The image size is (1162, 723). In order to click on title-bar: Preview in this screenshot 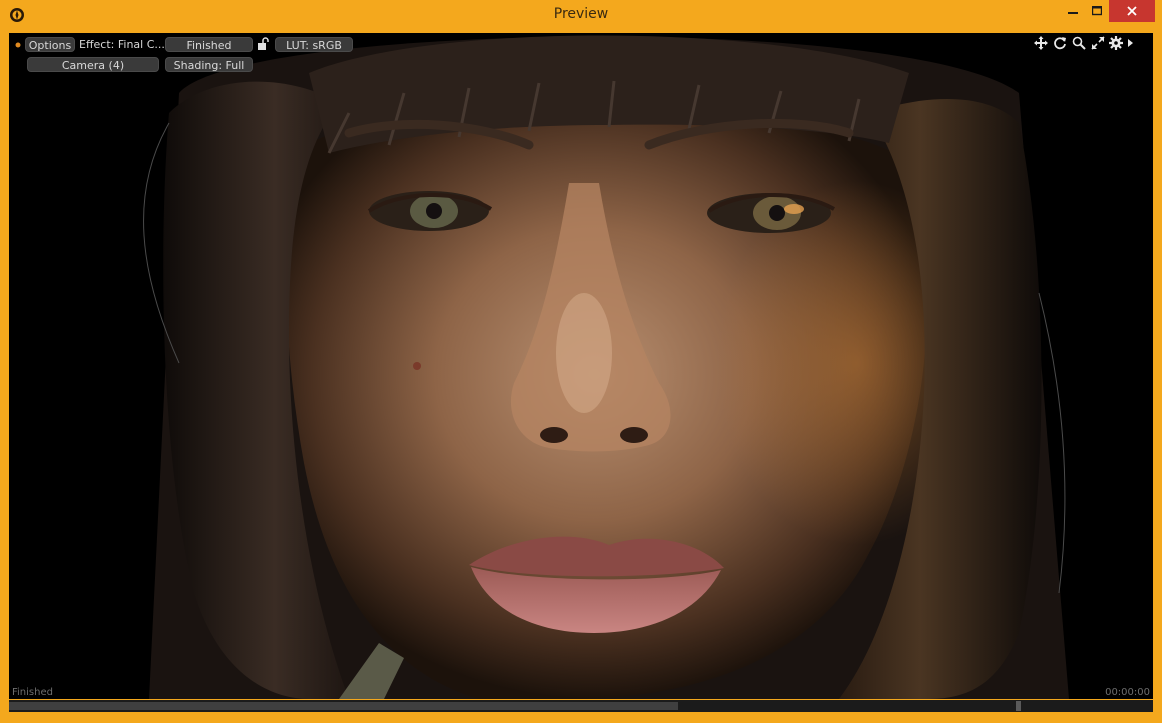, I will do `click(581, 15)`.